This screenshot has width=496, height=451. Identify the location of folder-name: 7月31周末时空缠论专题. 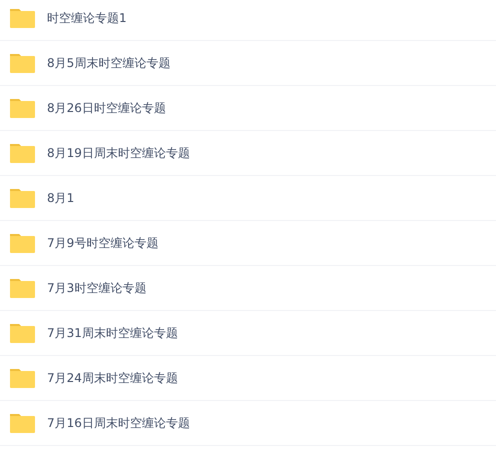
(112, 333).